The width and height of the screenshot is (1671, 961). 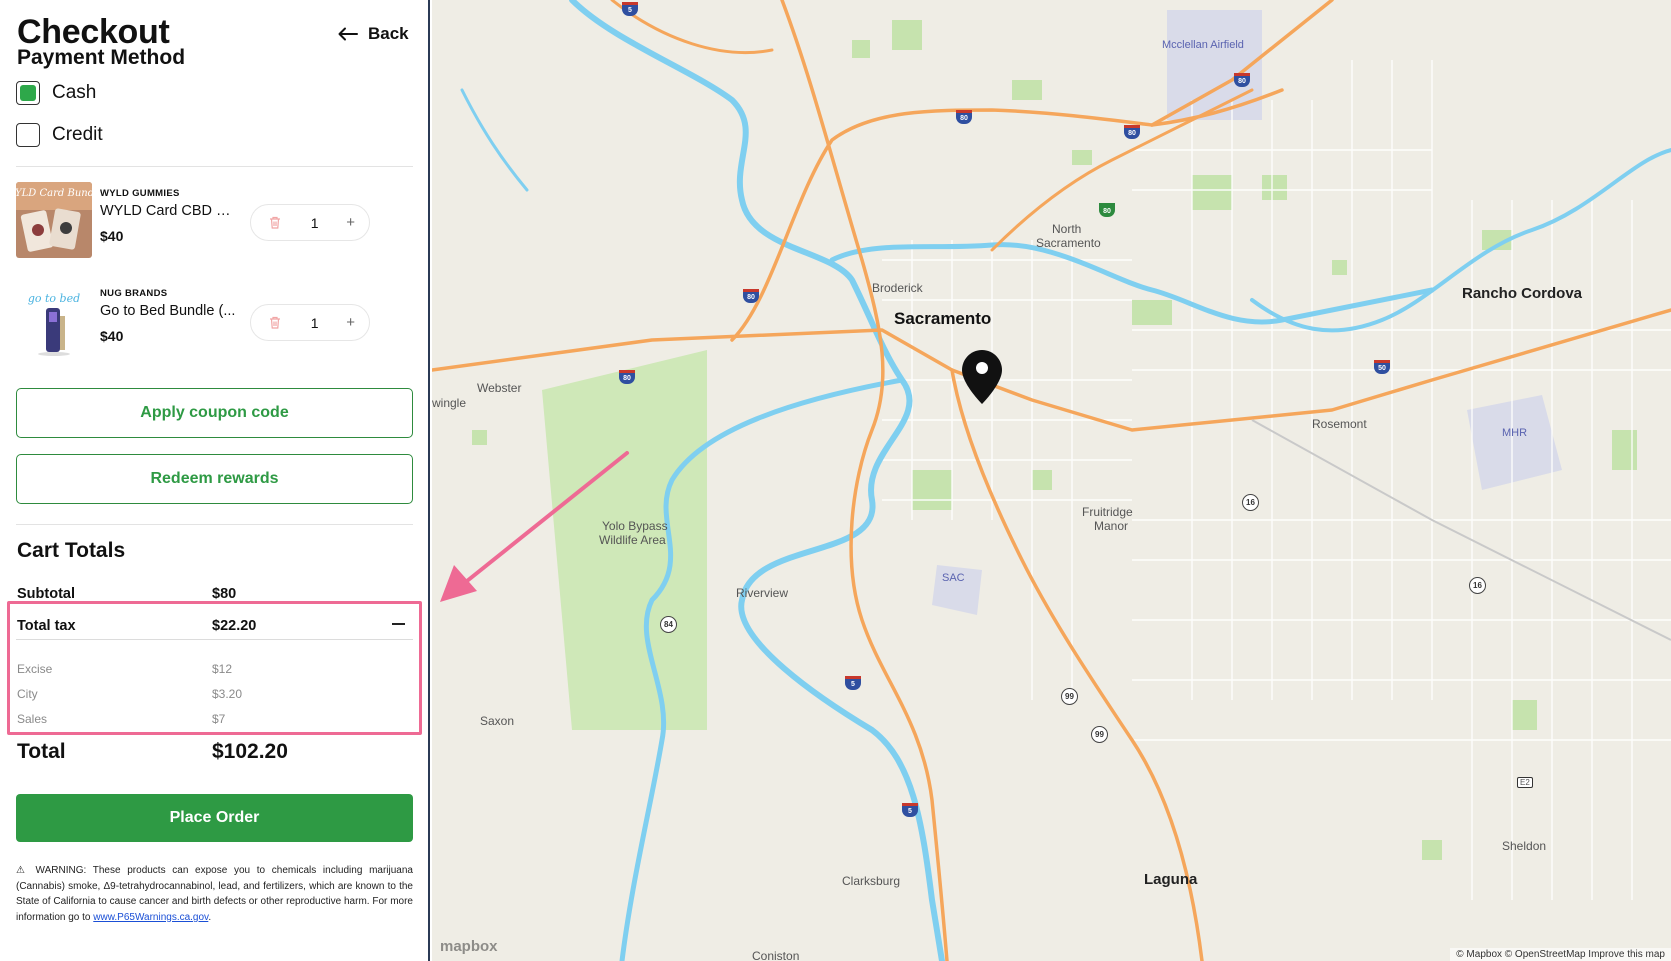 I want to click on product-image: go to bed, so click(x=54, y=320).